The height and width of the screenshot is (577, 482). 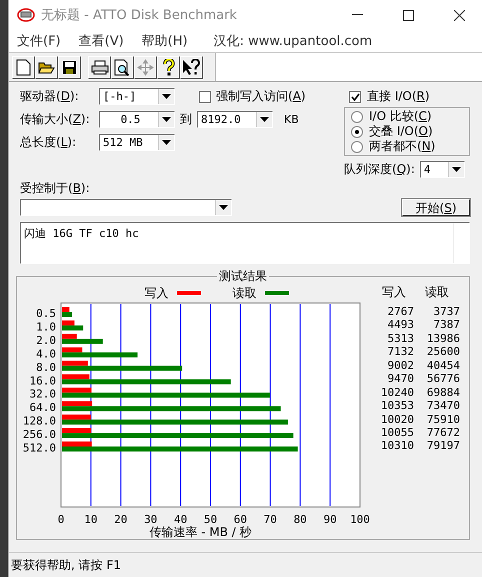 What do you see at coordinates (101, 41) in the screenshot?
I see `menu-item: 查看(V)` at bounding box center [101, 41].